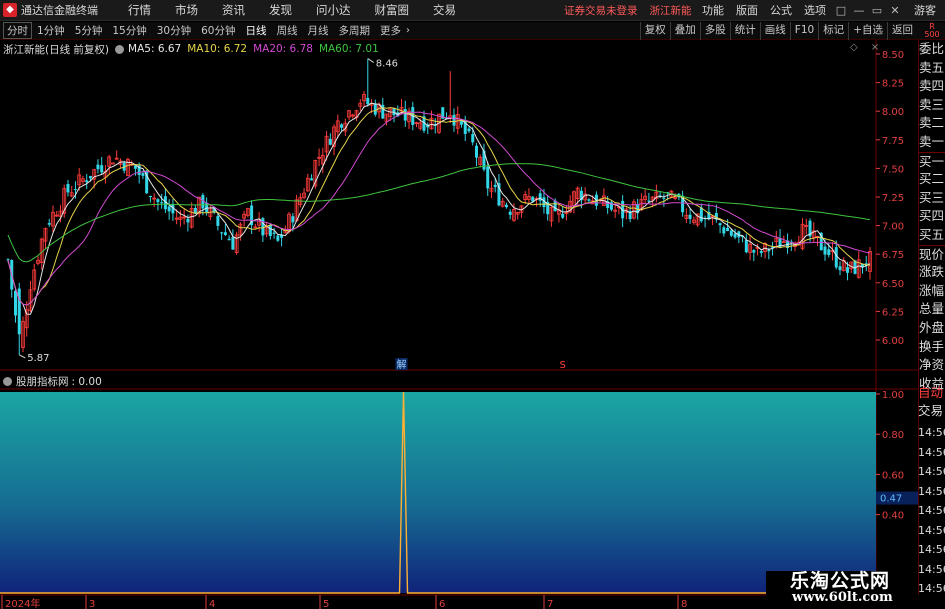 Image resolution: width=945 pixels, height=609 pixels. What do you see at coordinates (10, 10) in the screenshot?
I see `app-logo-icon: ◆` at bounding box center [10, 10].